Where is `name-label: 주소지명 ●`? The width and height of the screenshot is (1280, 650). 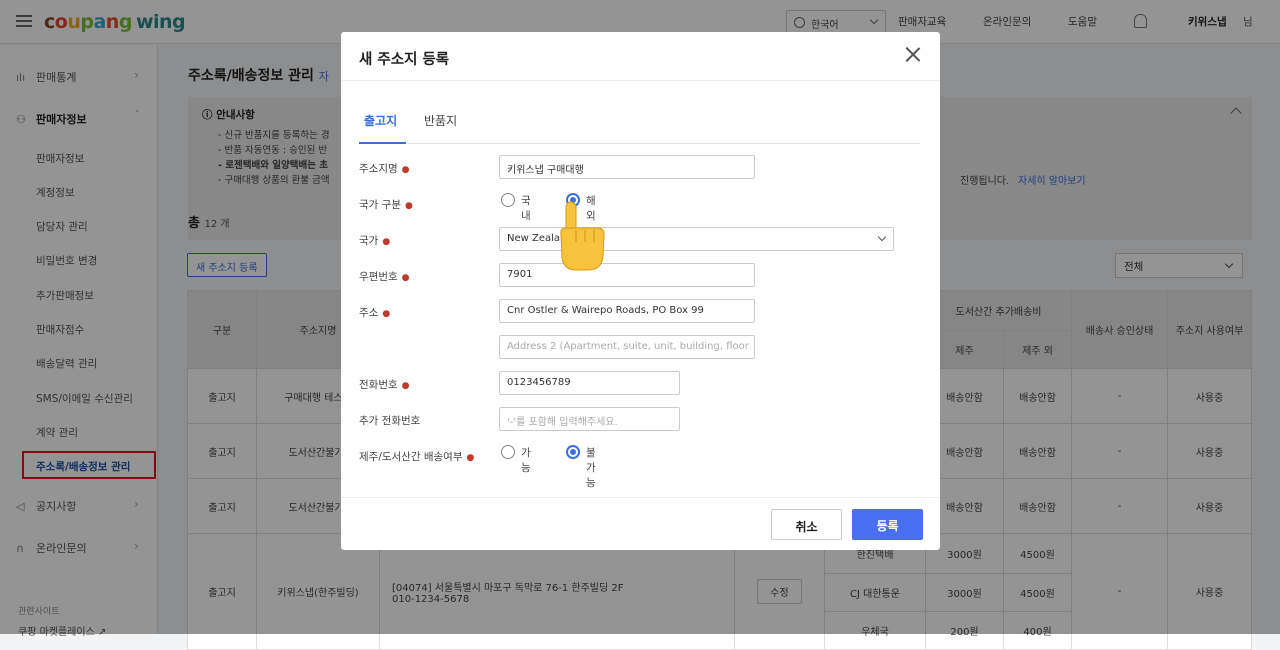
name-label: 주소지명 ● is located at coordinates (384, 168).